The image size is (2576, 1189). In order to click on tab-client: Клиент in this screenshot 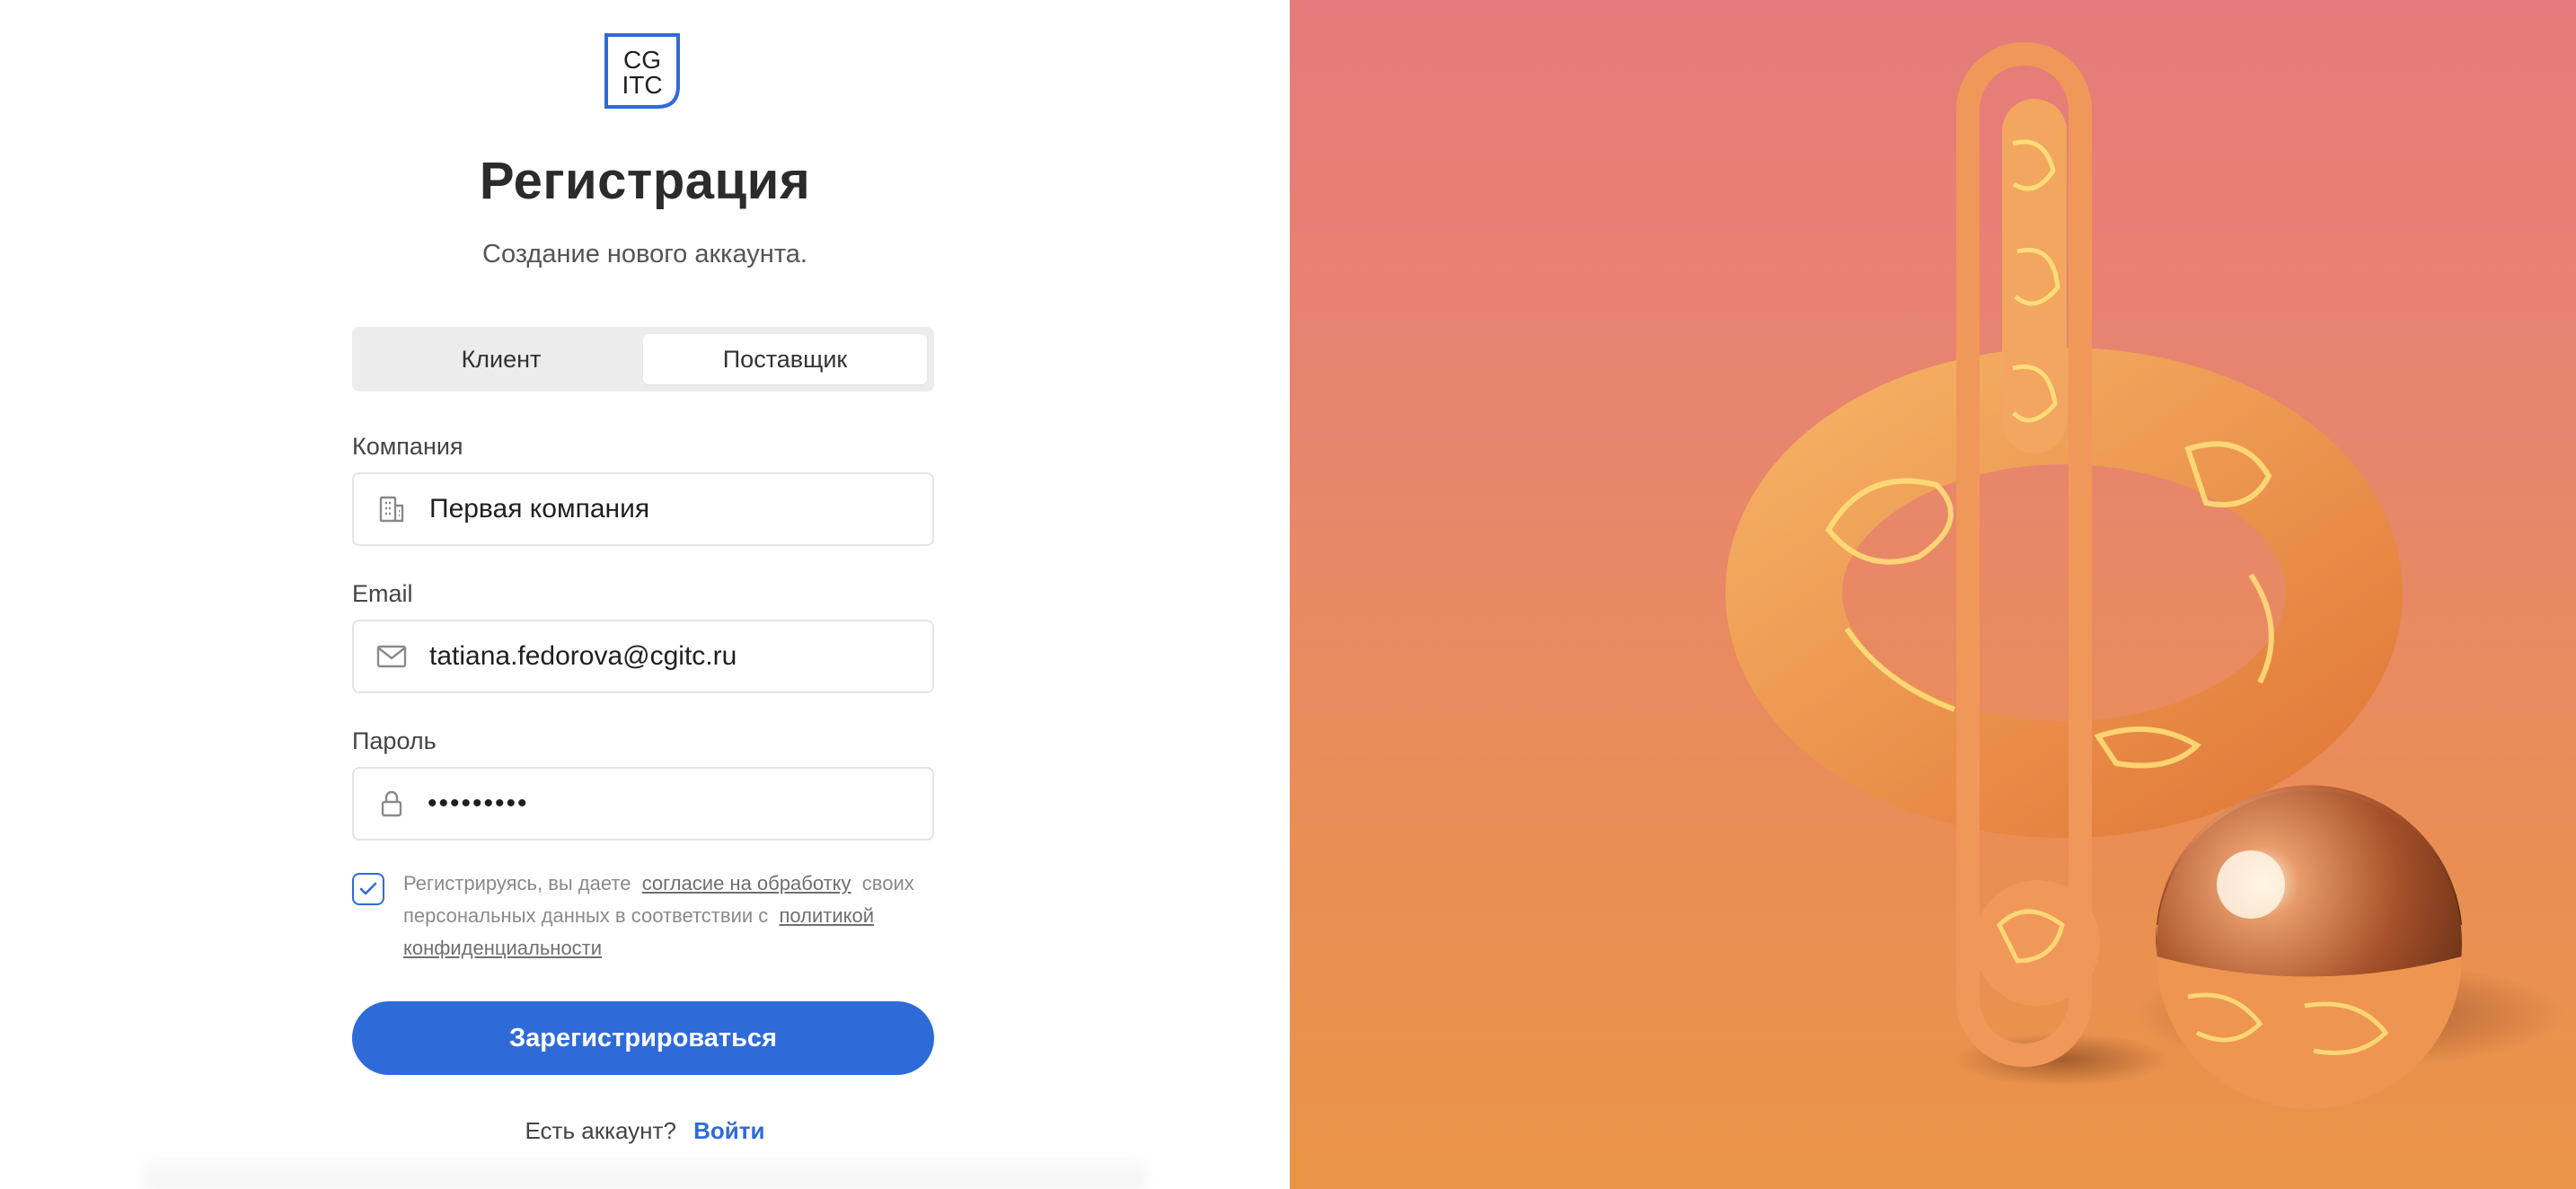, I will do `click(501, 359)`.